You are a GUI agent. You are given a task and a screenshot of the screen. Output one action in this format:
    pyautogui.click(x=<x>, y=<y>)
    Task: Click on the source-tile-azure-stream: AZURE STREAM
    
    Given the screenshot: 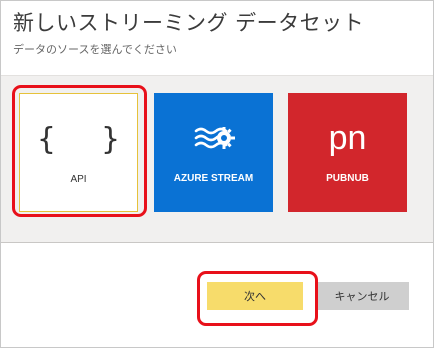 What is the action you would take?
    pyautogui.click(x=213, y=152)
    